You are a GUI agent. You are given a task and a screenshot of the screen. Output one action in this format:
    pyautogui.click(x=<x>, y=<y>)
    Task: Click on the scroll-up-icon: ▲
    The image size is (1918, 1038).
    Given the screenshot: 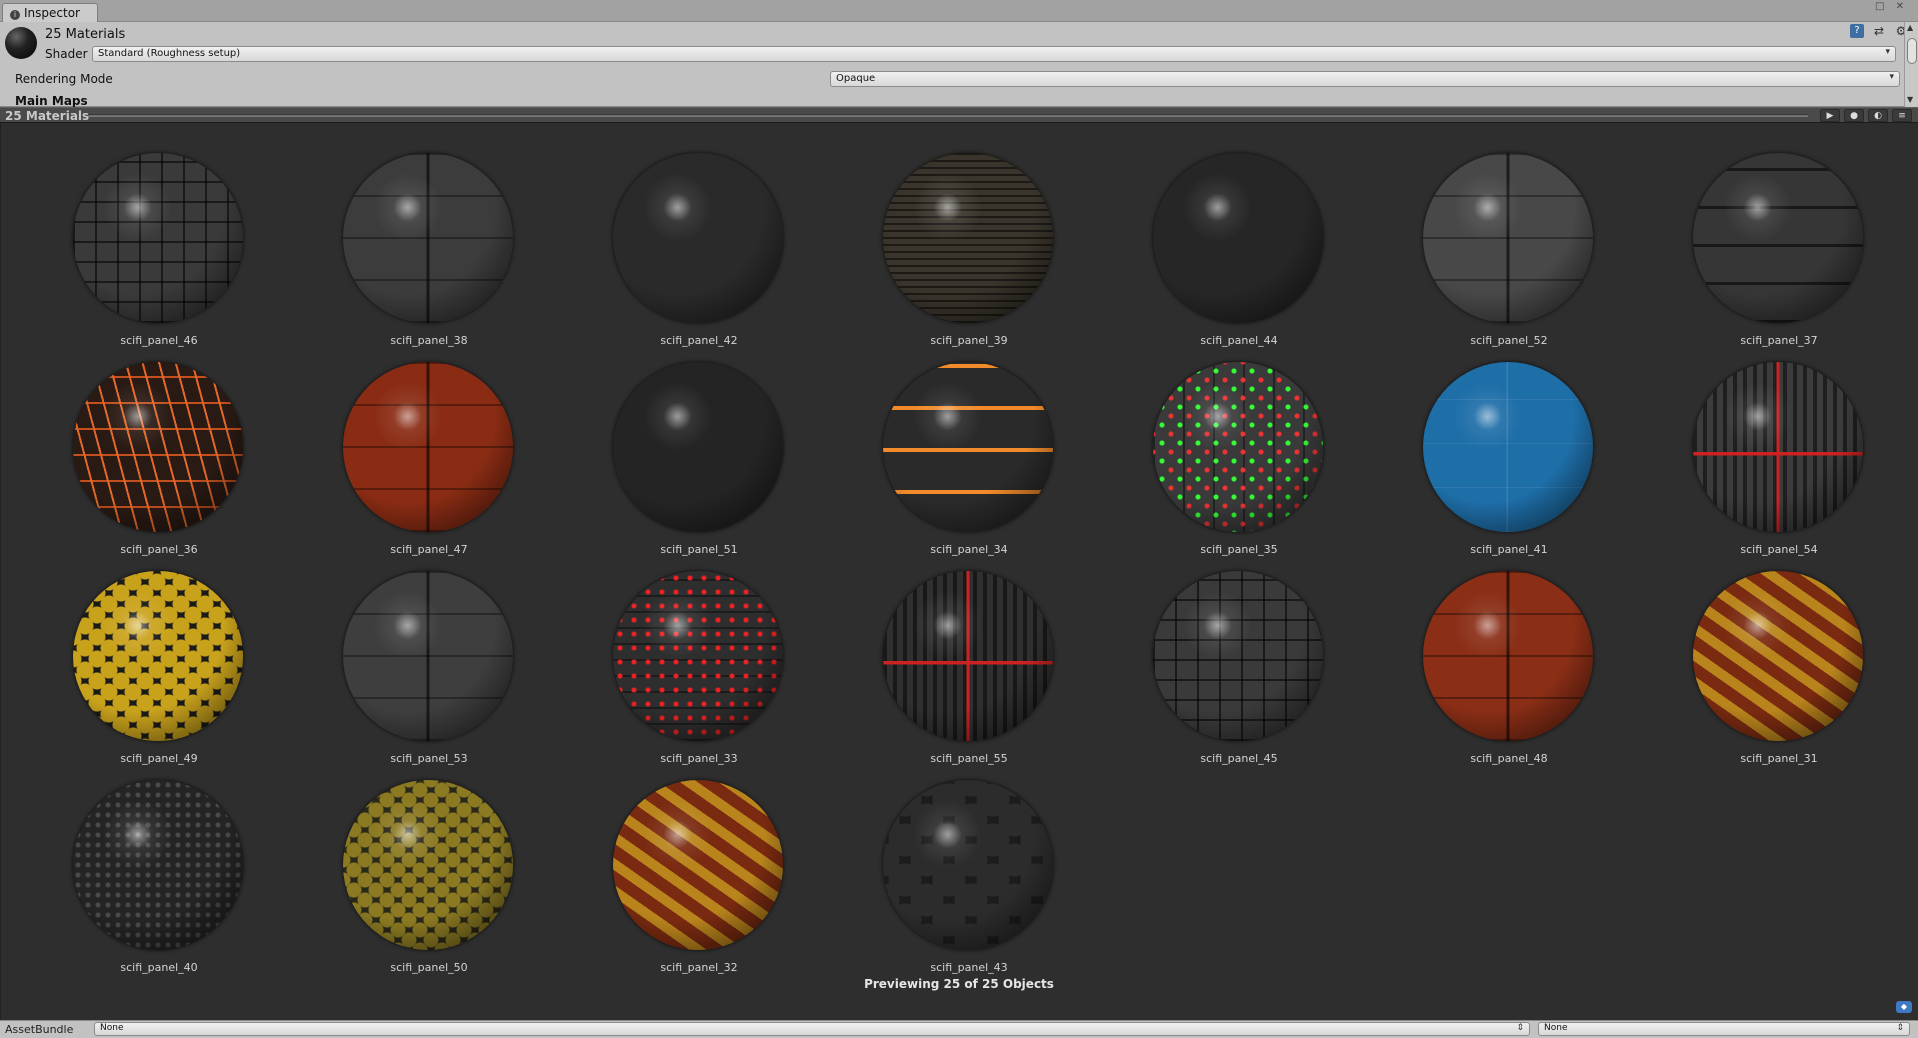 What is the action you would take?
    pyautogui.click(x=1910, y=27)
    